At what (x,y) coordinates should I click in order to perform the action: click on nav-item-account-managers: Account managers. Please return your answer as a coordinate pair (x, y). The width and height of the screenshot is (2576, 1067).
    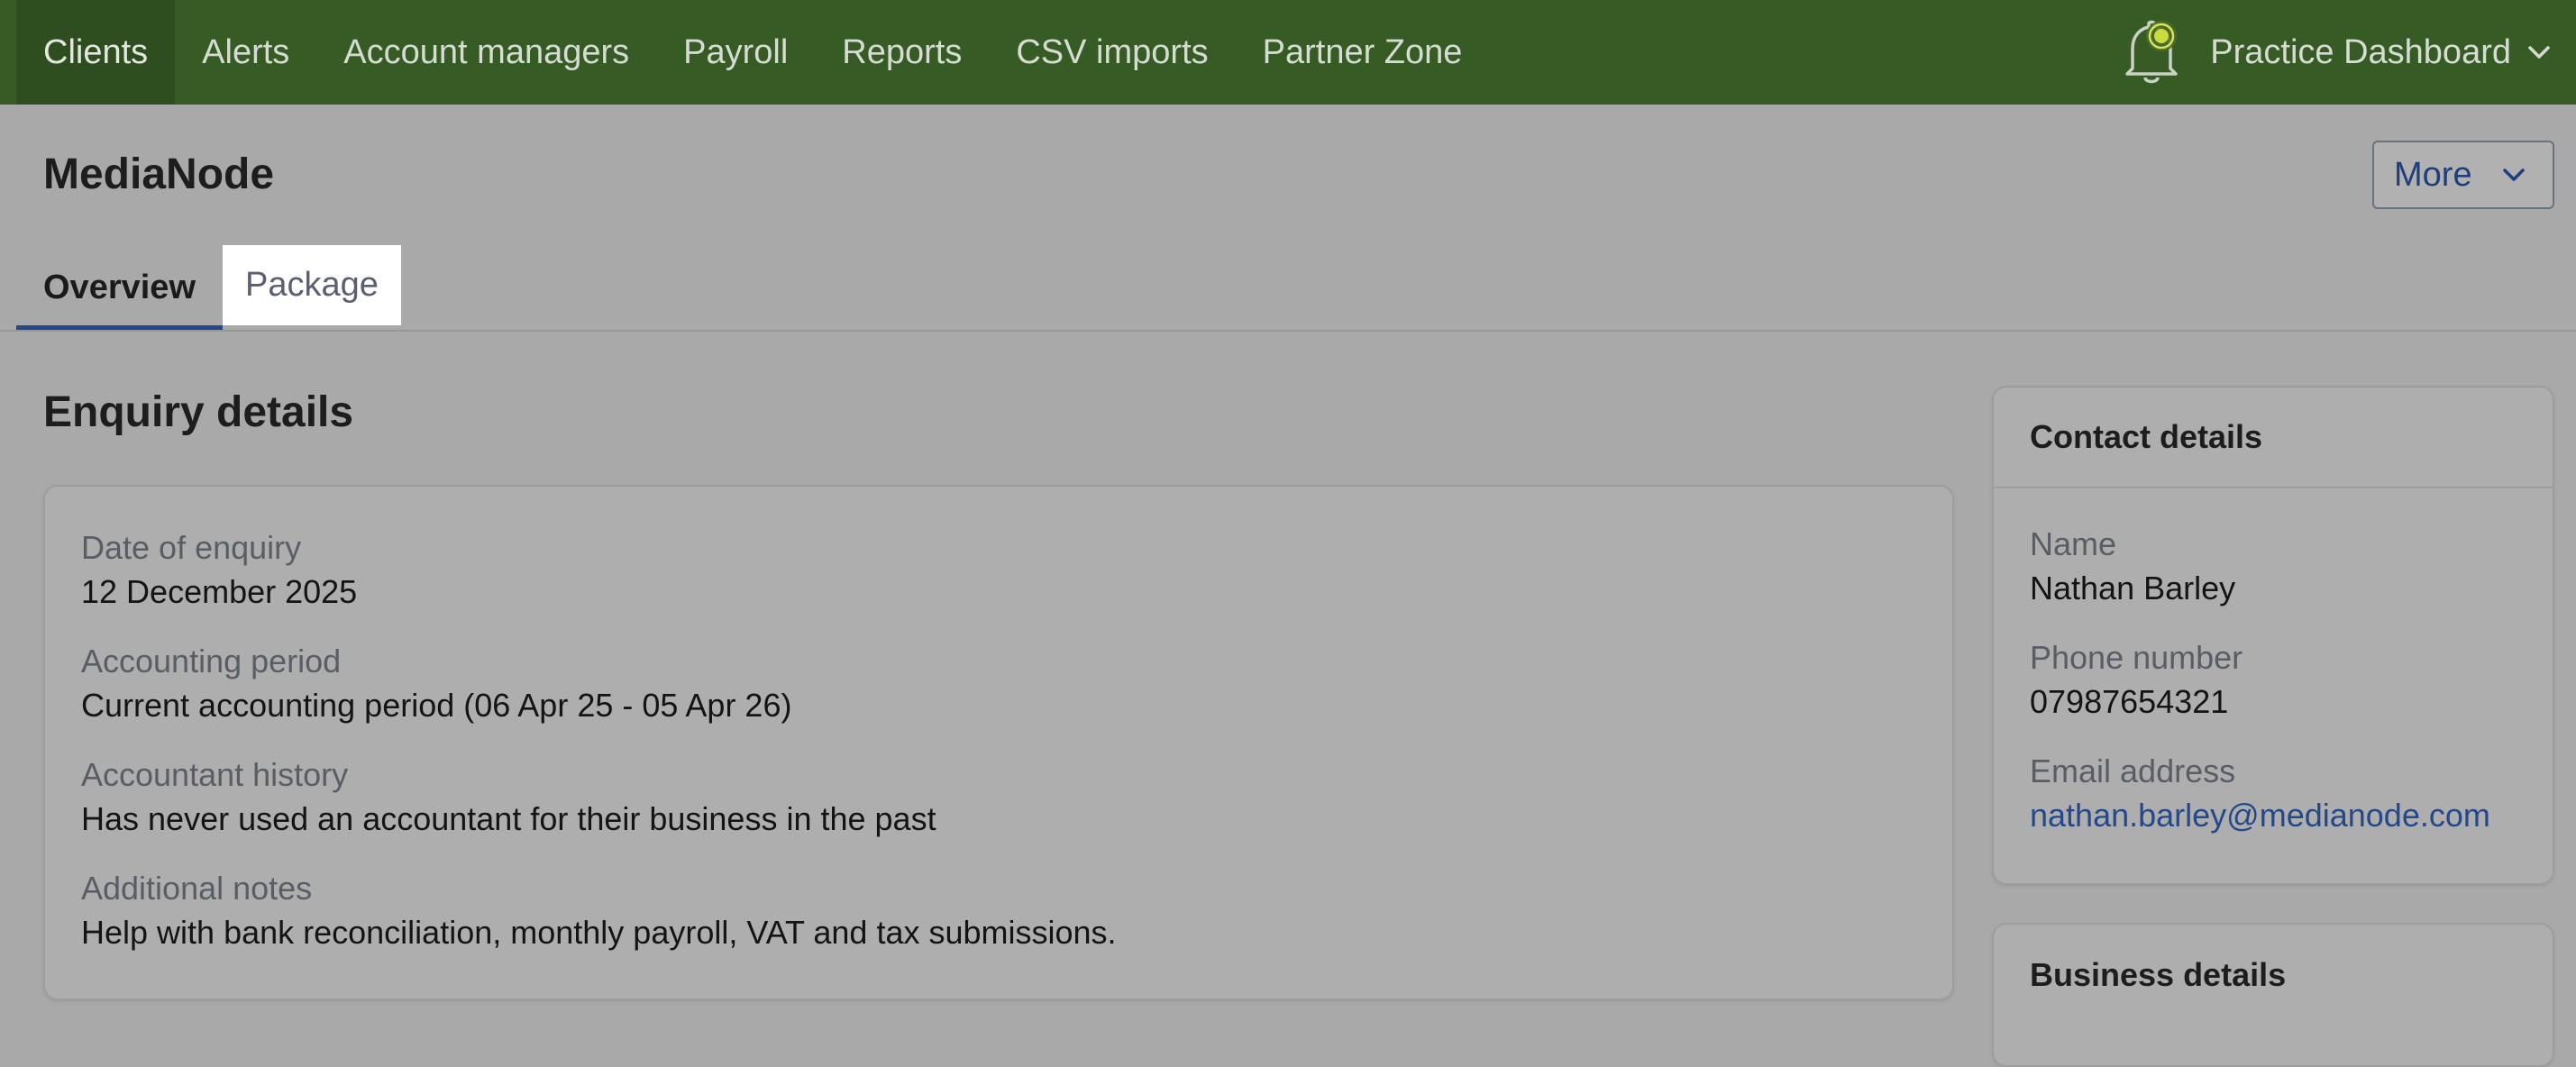
    Looking at the image, I should click on (486, 52).